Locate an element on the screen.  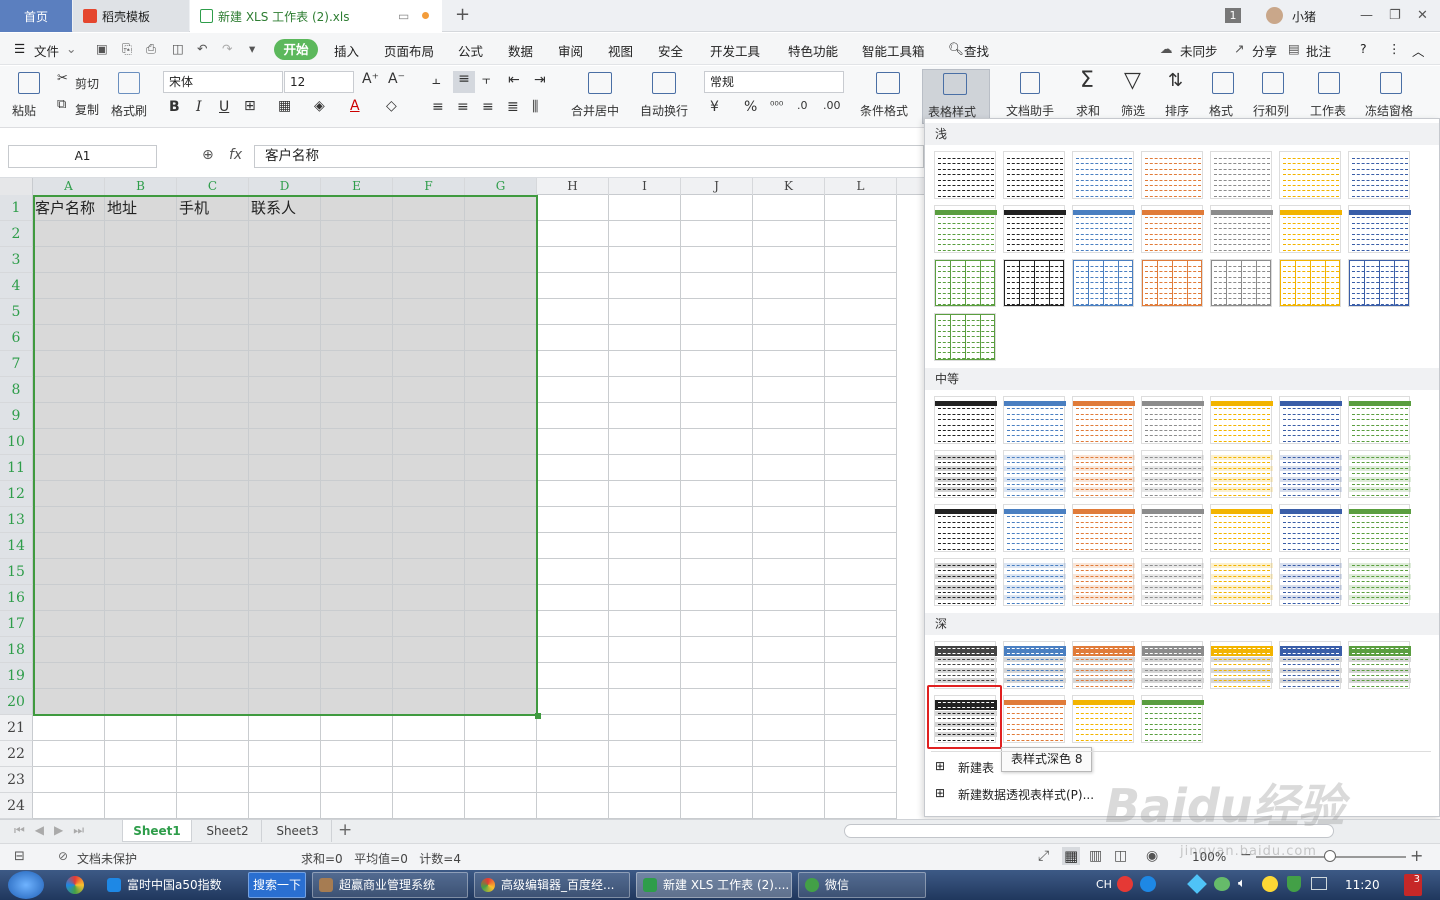
menu-smart-tools: 智能工具箱 is located at coordinates (893, 50).